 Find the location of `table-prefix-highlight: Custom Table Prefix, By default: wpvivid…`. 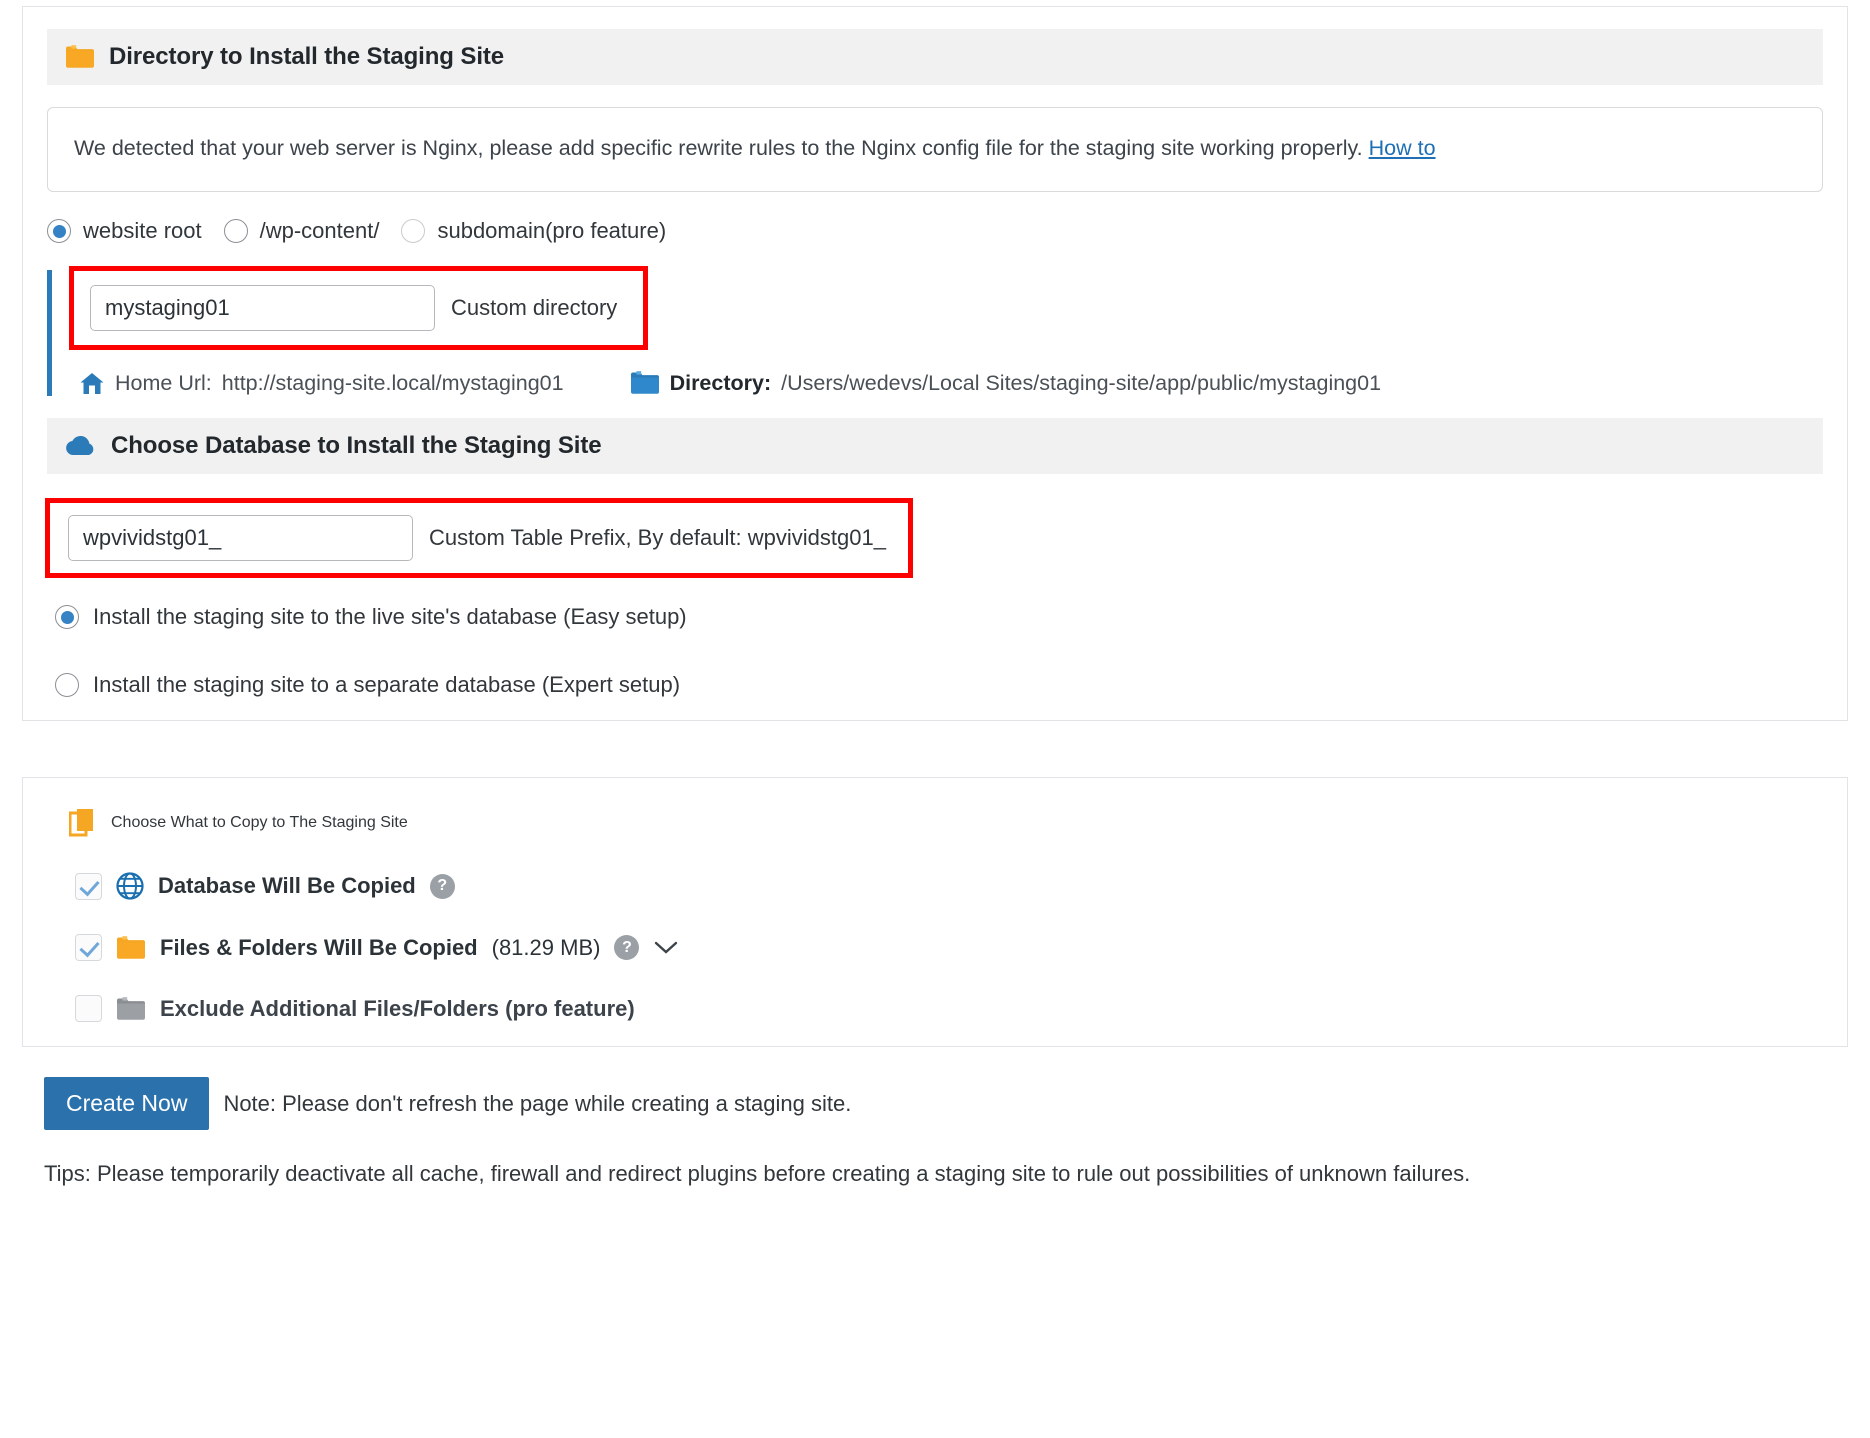

table-prefix-highlight: Custom Table Prefix, By default: wpvivid… is located at coordinates (479, 538).